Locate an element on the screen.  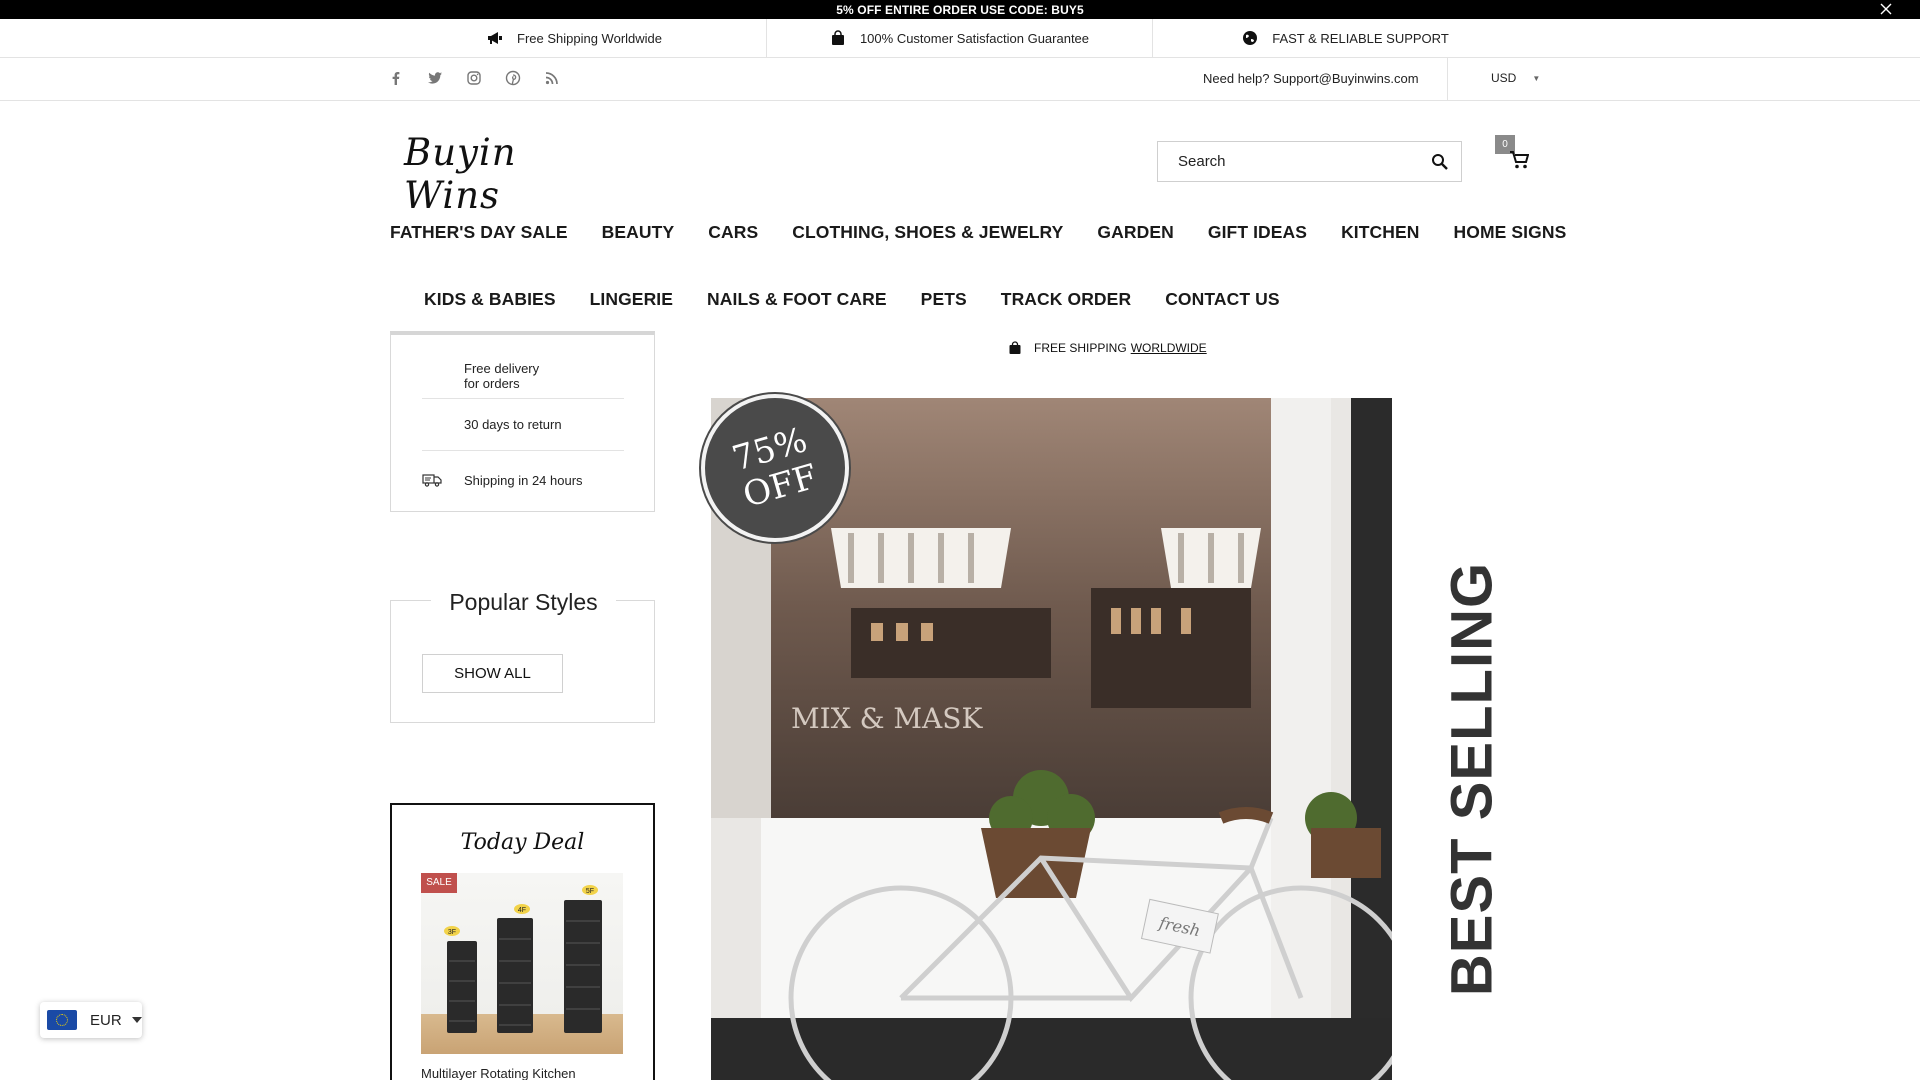
truck-icon is located at coordinates (432, 480).